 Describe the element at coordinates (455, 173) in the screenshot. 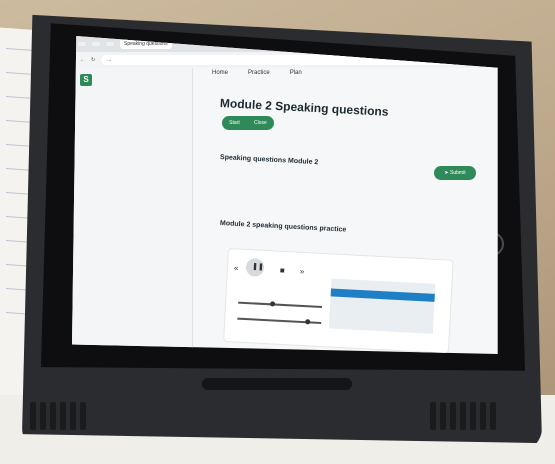

I see `submit-button: ➤ Submit` at that location.